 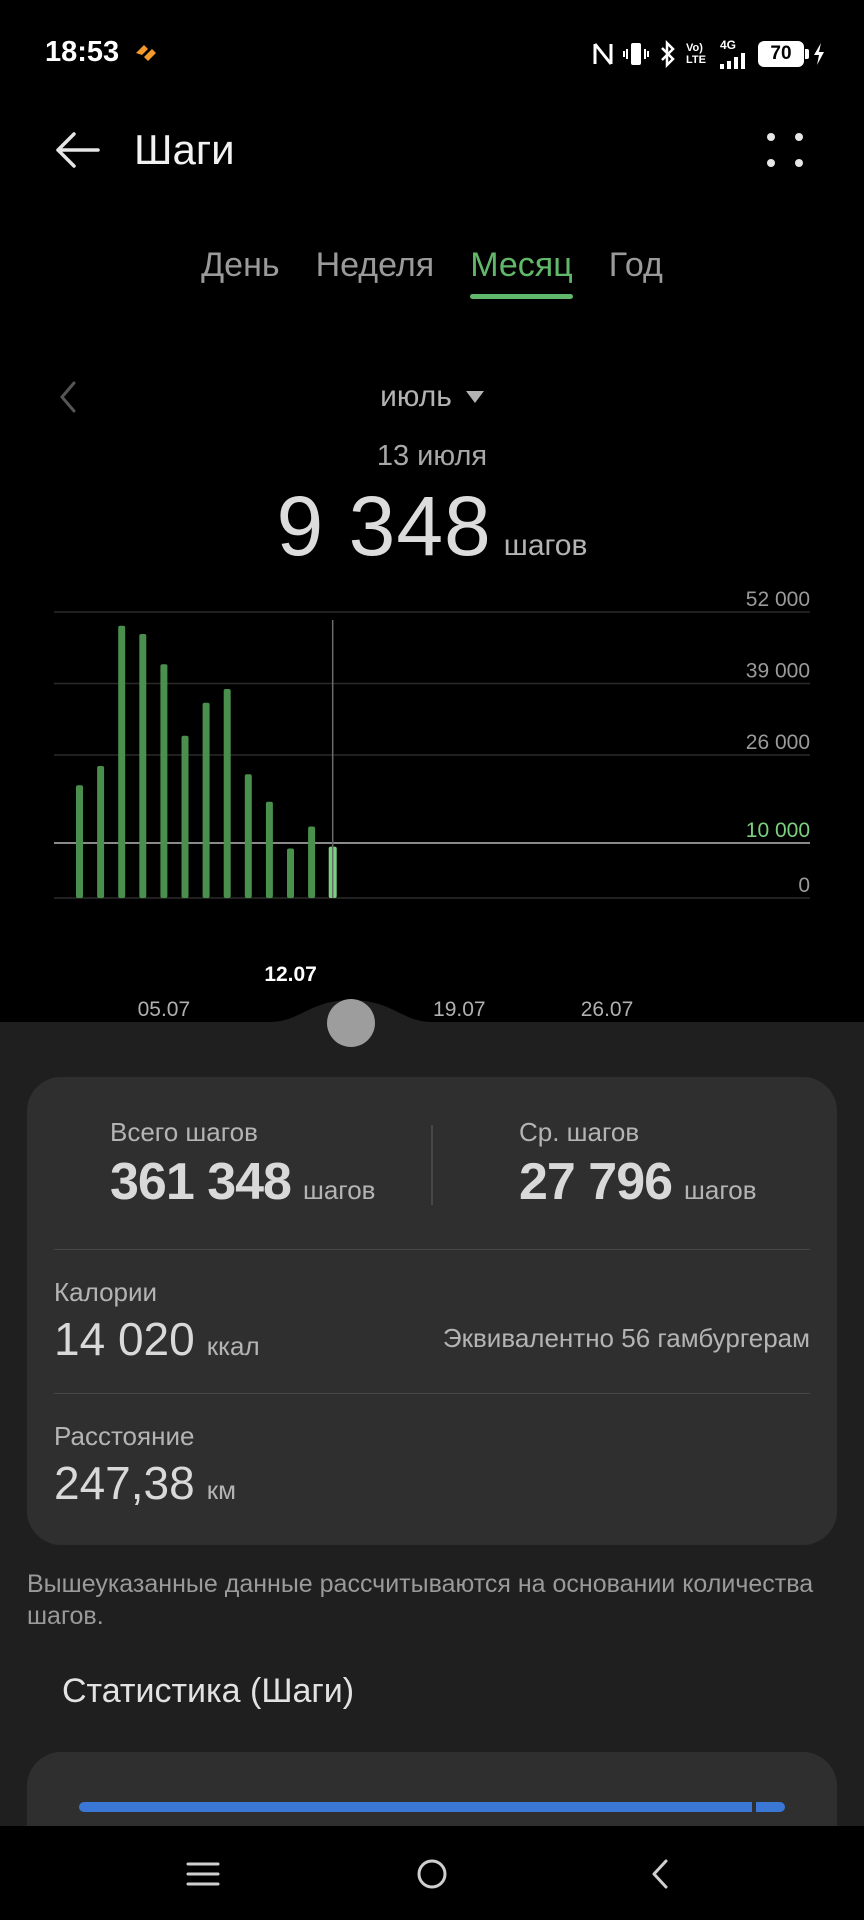 What do you see at coordinates (290, 974) in the screenshot?
I see `x-tick-label: 12.07` at bounding box center [290, 974].